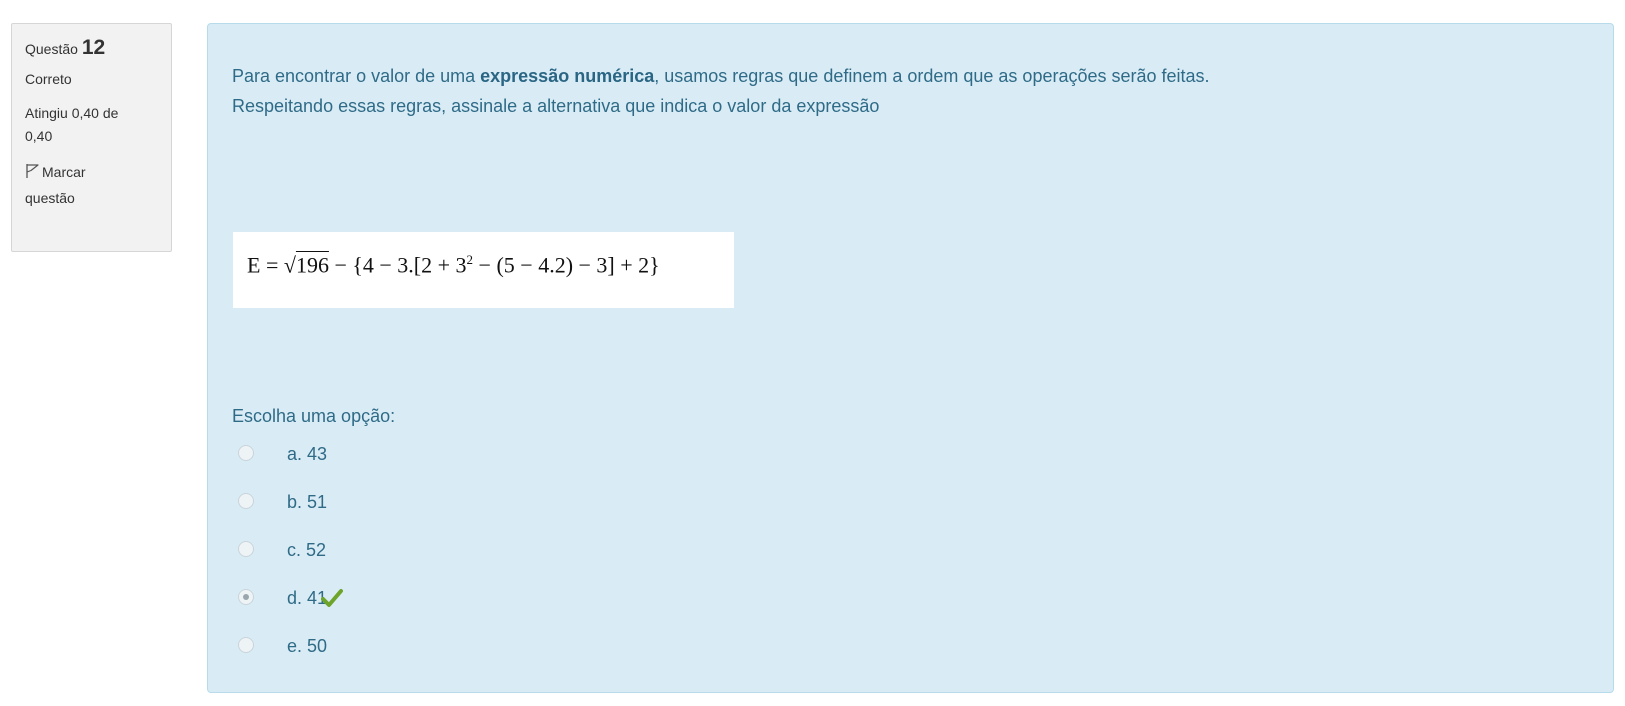  What do you see at coordinates (246, 501) in the screenshot?
I see `radio-b` at bounding box center [246, 501].